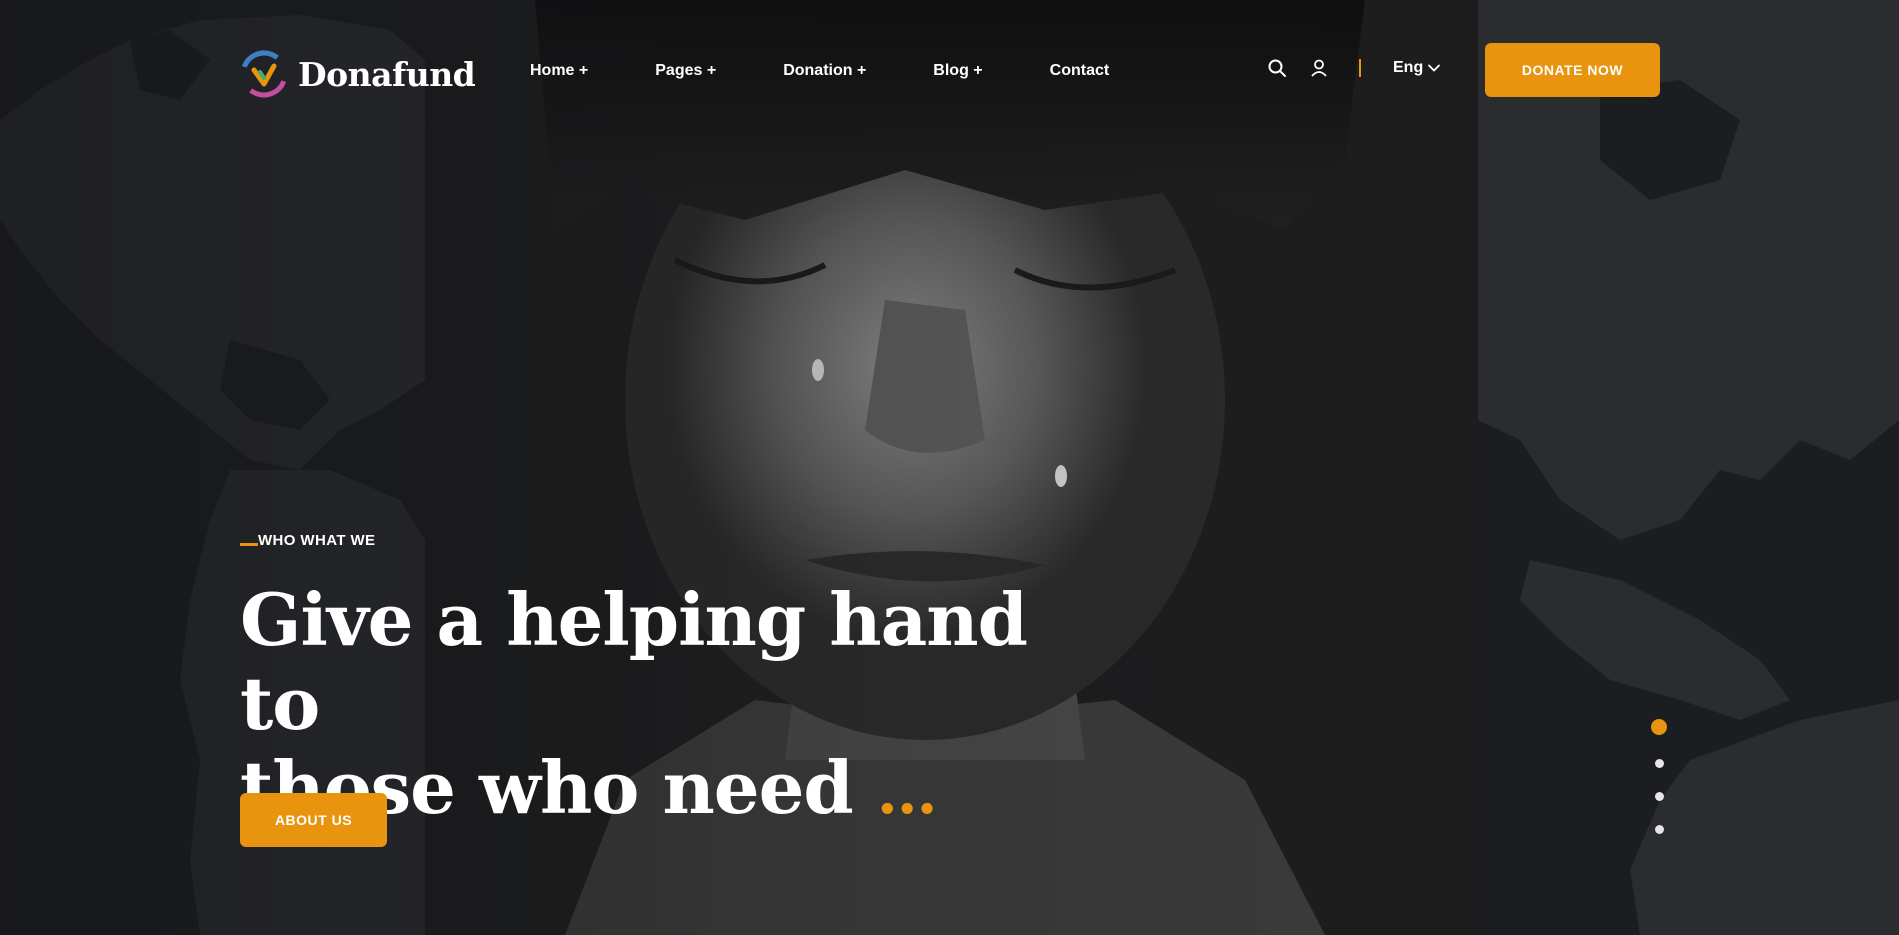 The height and width of the screenshot is (935, 1899). I want to click on nav-item-home: Home +, so click(559, 71).